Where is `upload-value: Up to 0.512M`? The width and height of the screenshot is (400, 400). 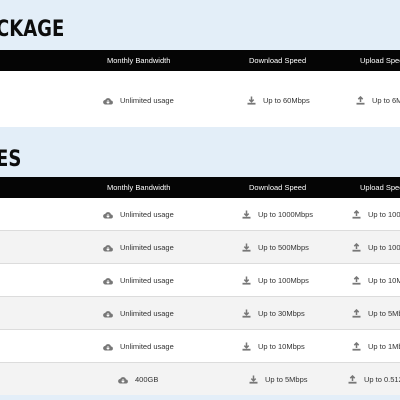
upload-value: Up to 0.512M is located at coordinates (382, 379).